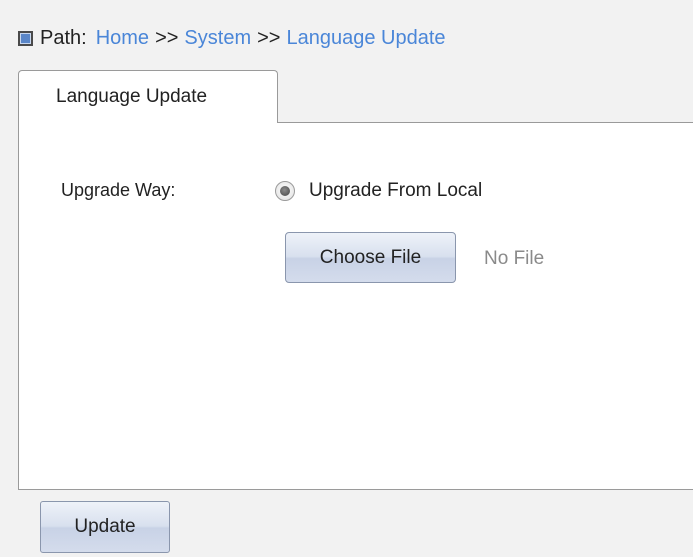 Image resolution: width=693 pixels, height=557 pixels. I want to click on radio-dot, so click(285, 191).